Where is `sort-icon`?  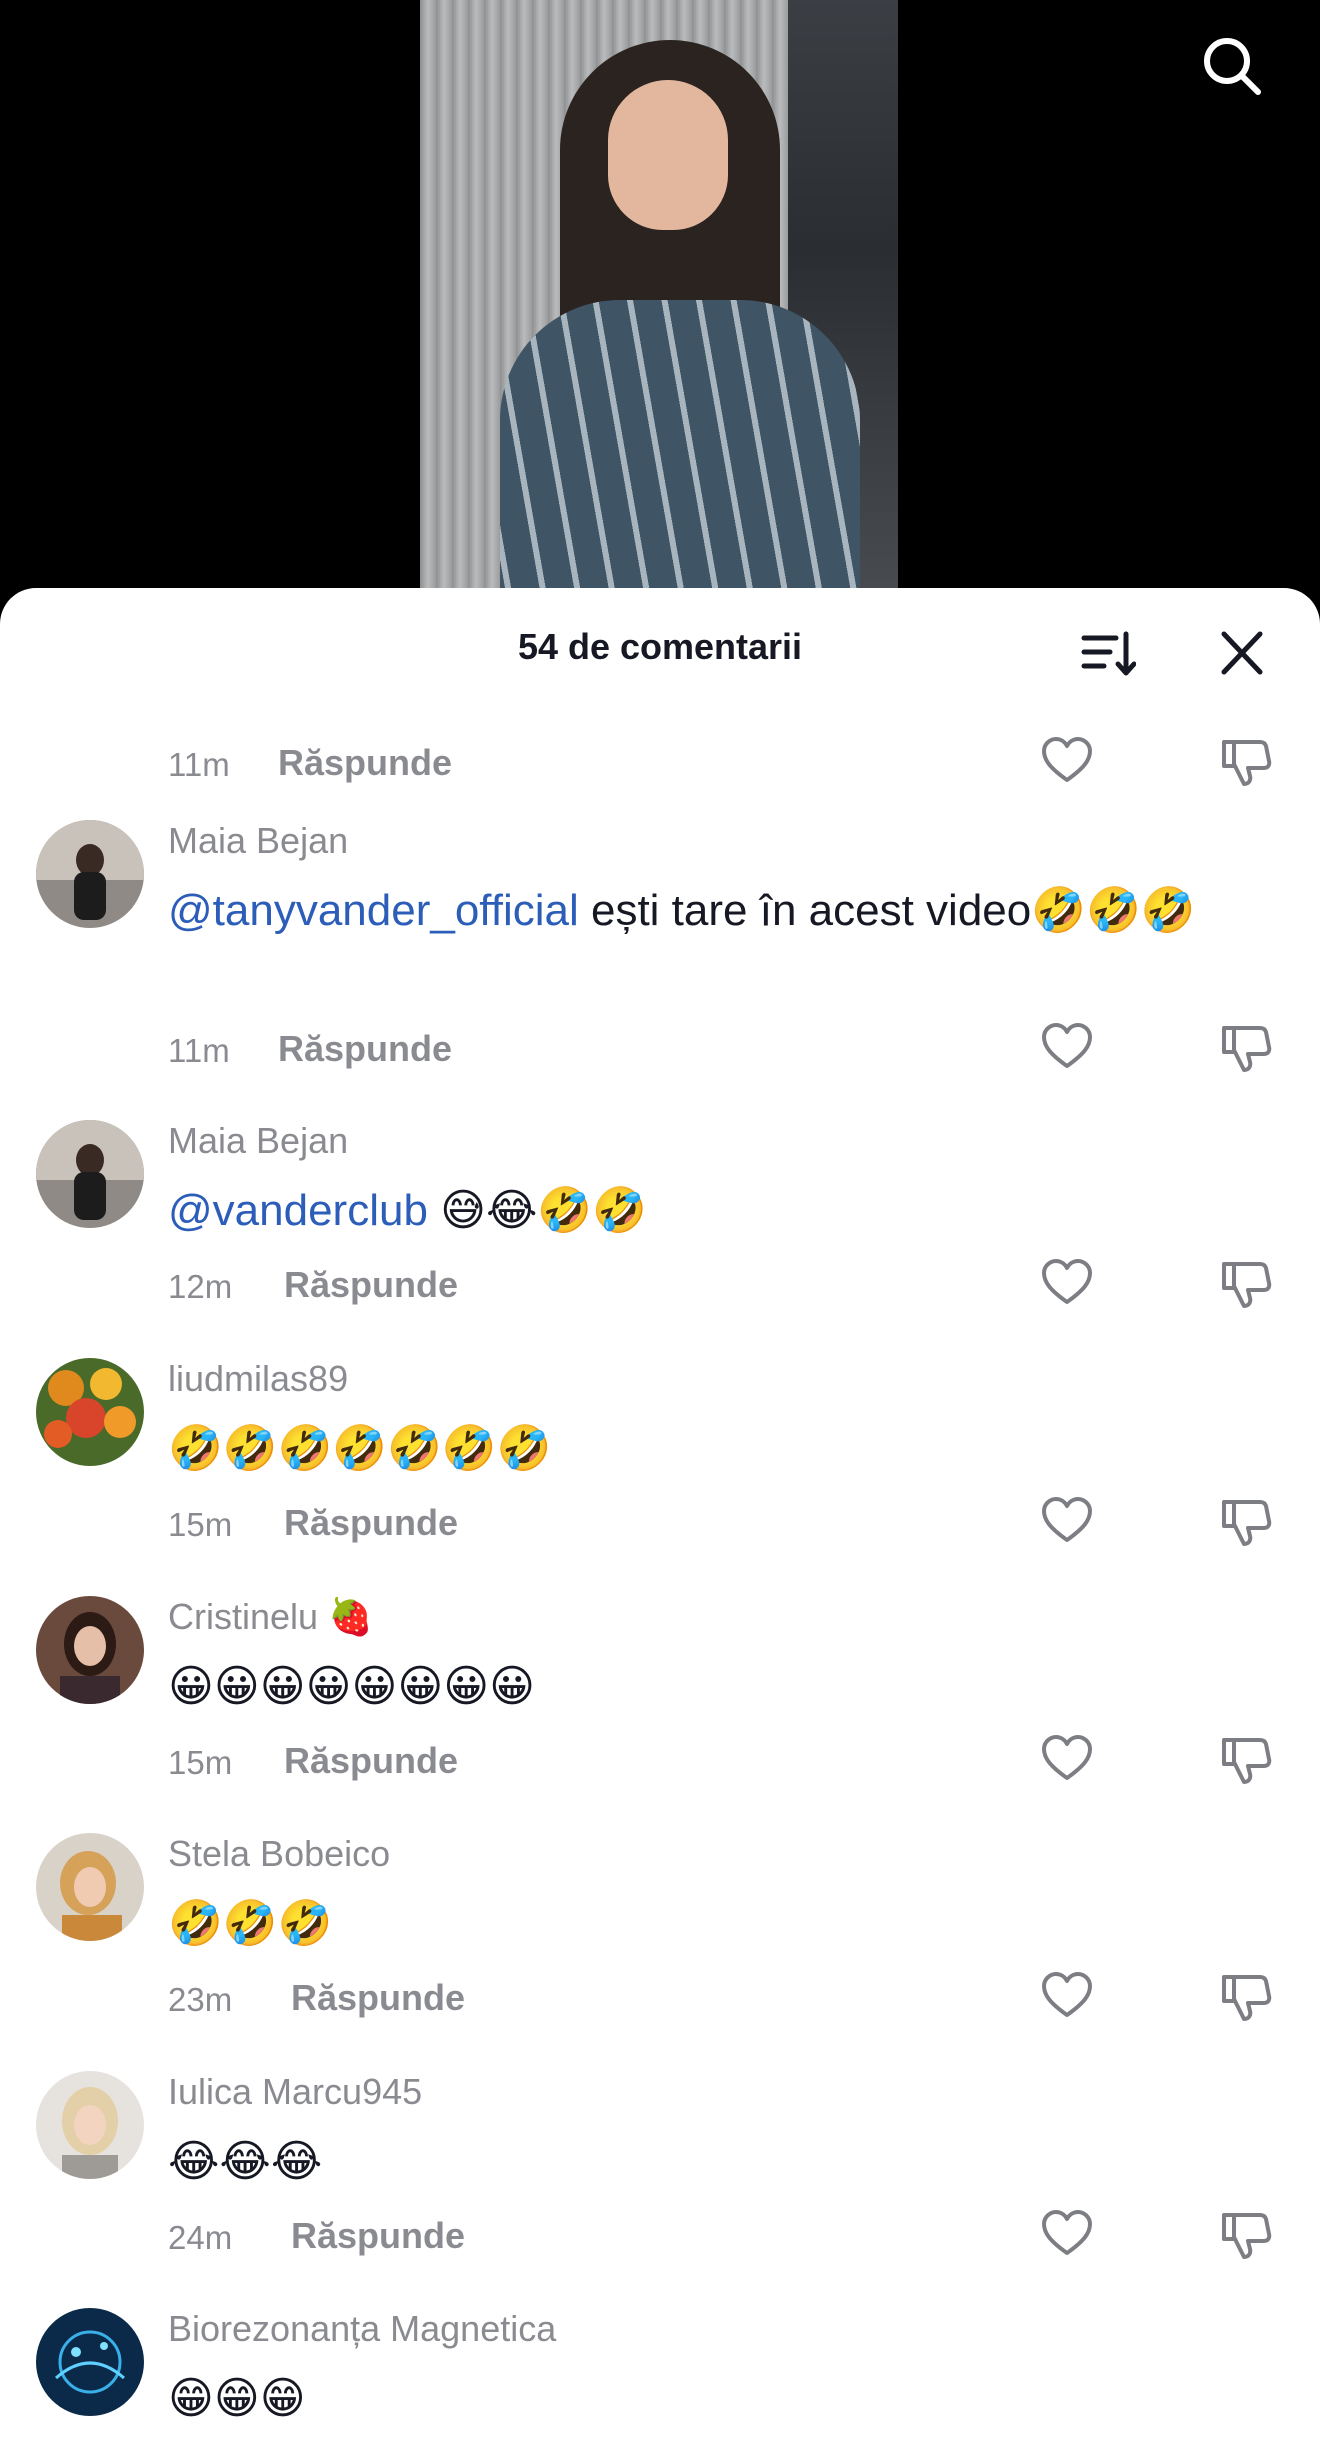 sort-icon is located at coordinates (1108, 653).